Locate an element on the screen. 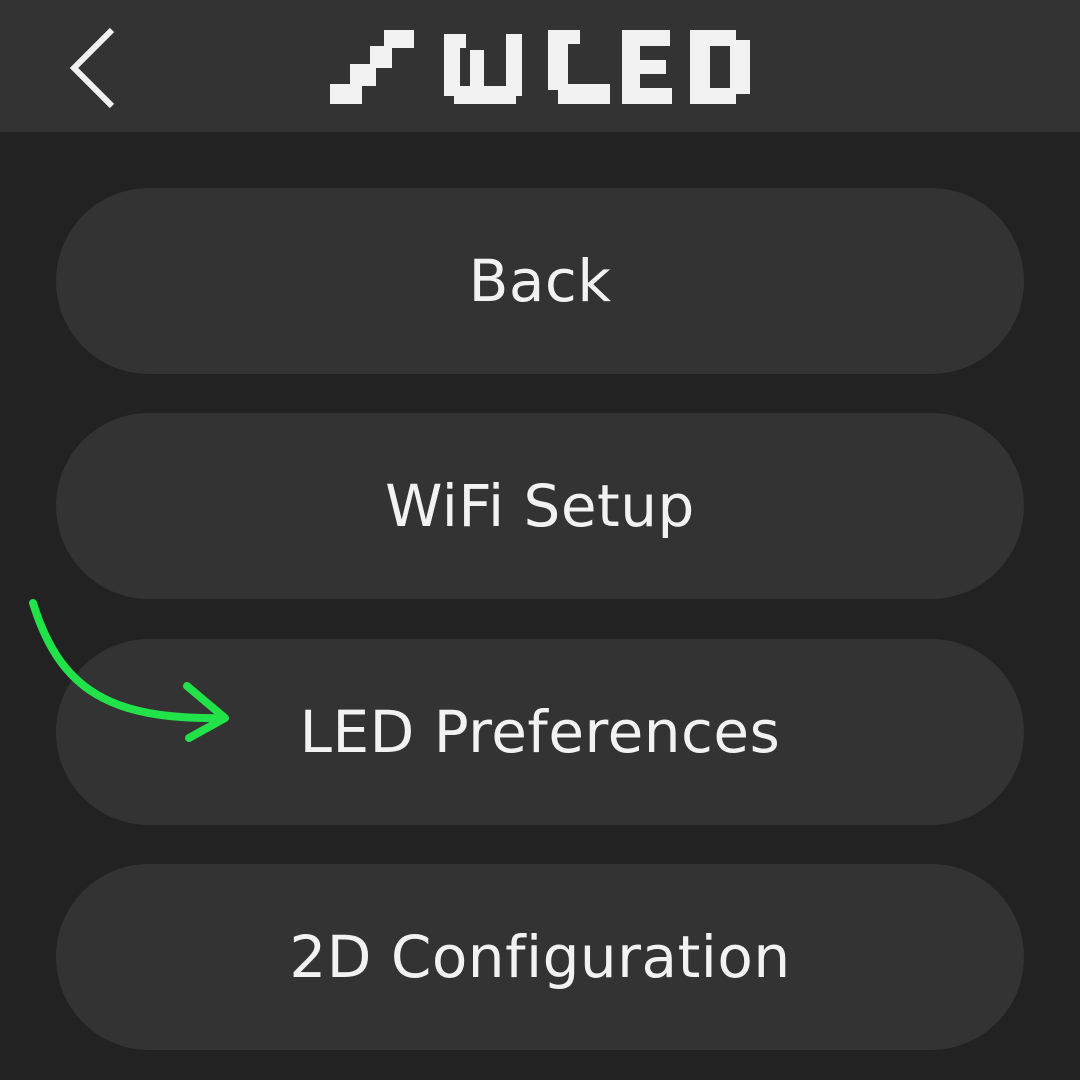  wled-logo is located at coordinates (540, 67).